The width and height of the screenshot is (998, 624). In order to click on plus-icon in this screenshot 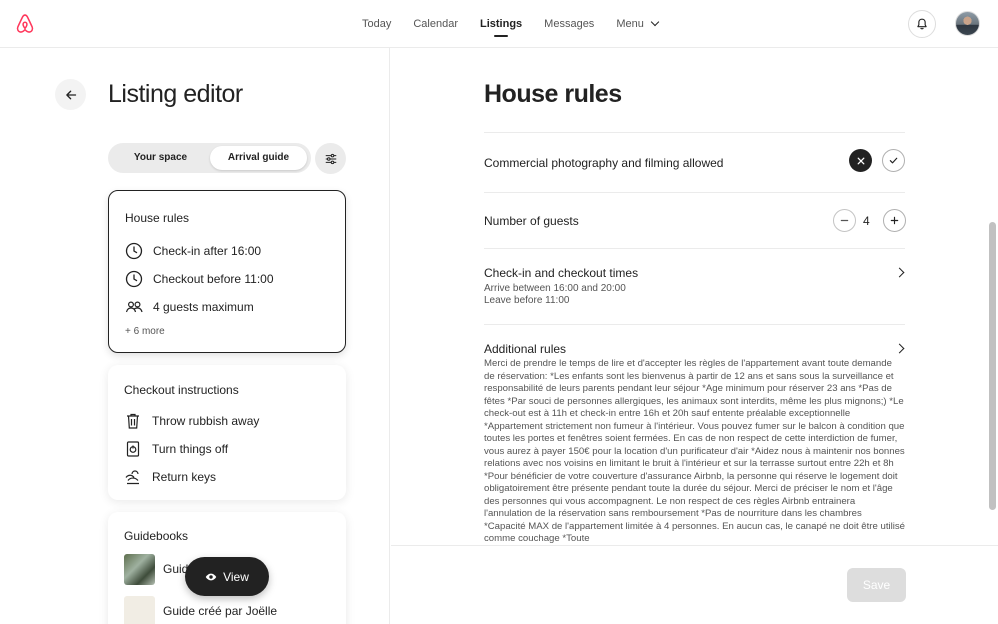, I will do `click(894, 220)`.